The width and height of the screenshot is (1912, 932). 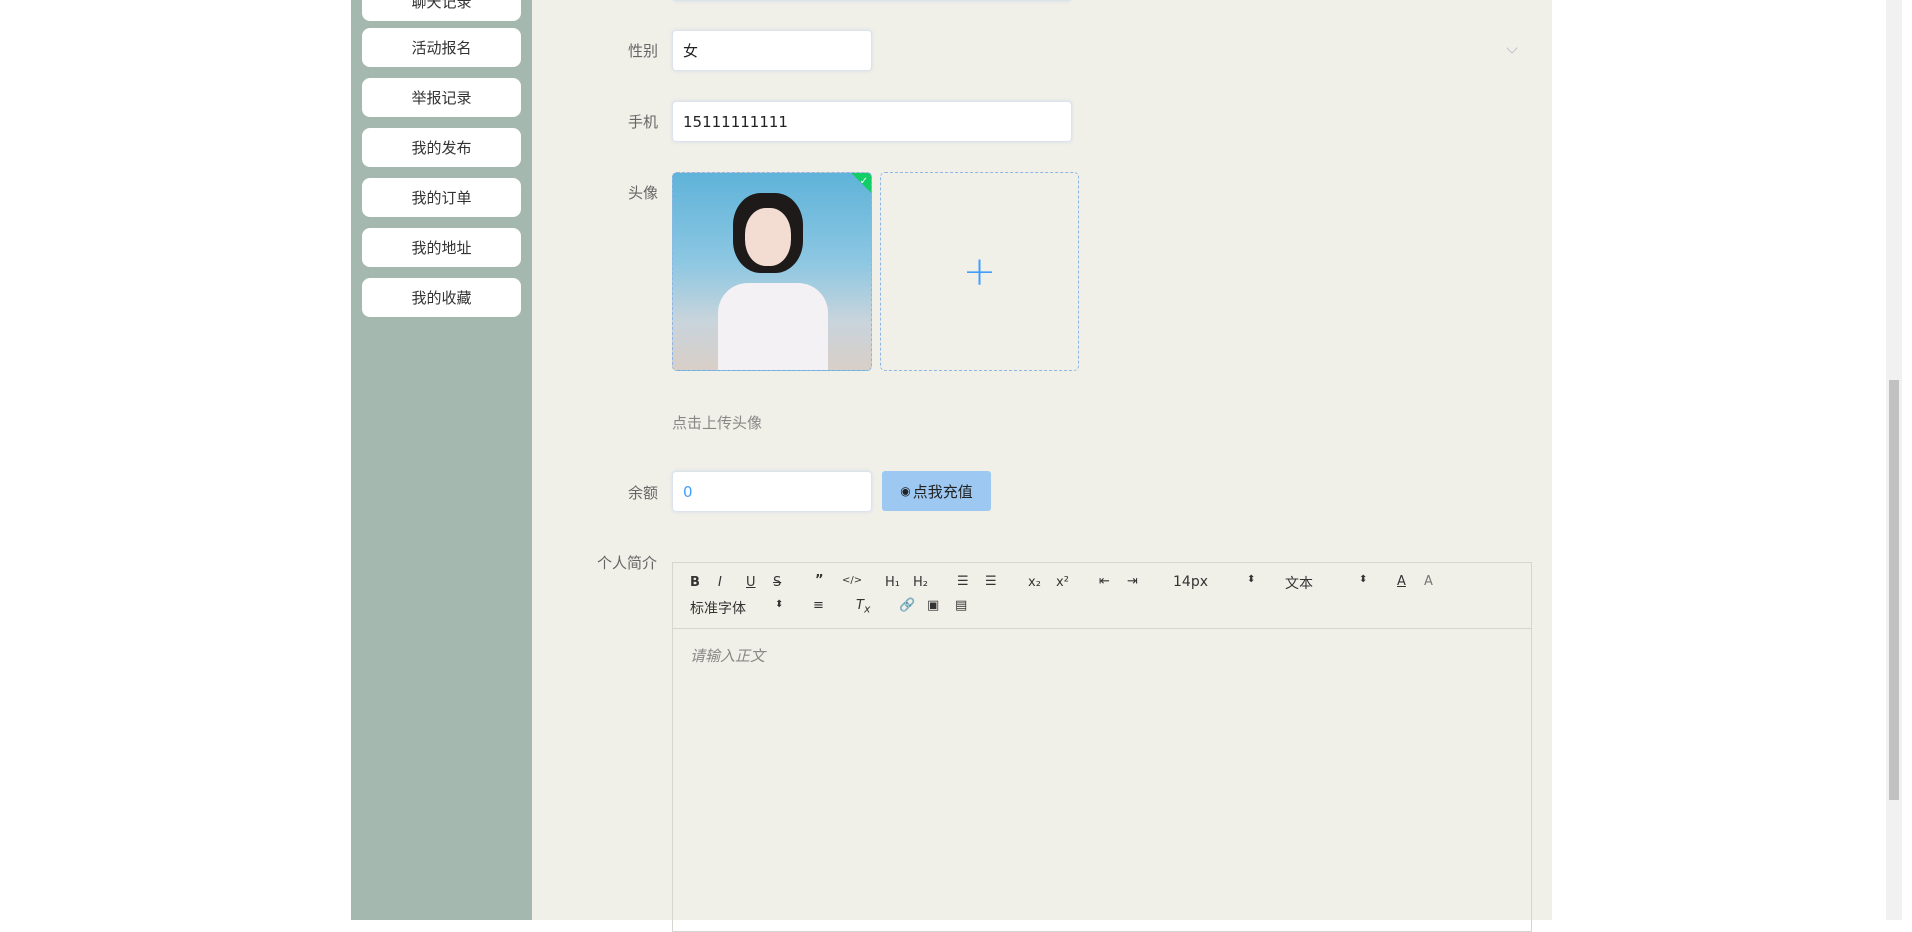 I want to click on avatar-photo-shirt, so click(x=773, y=326).